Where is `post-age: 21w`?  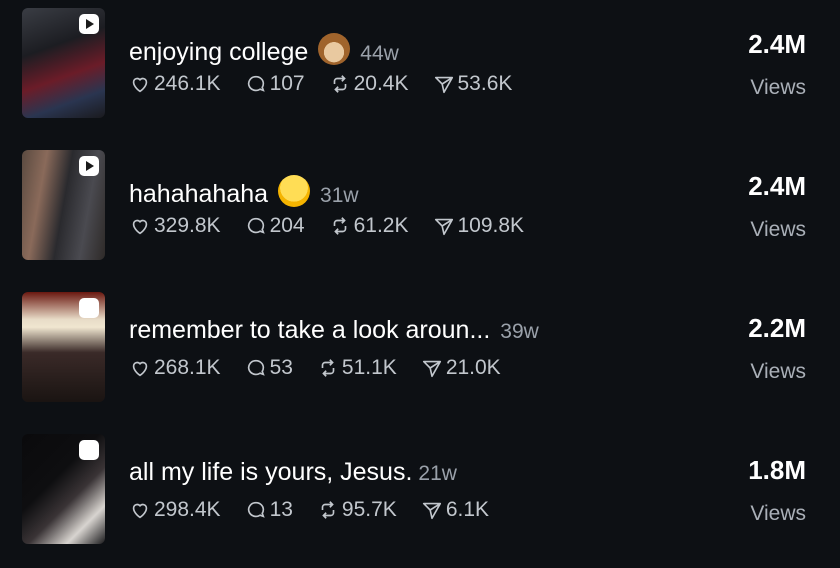
post-age: 21w is located at coordinates (437, 473).